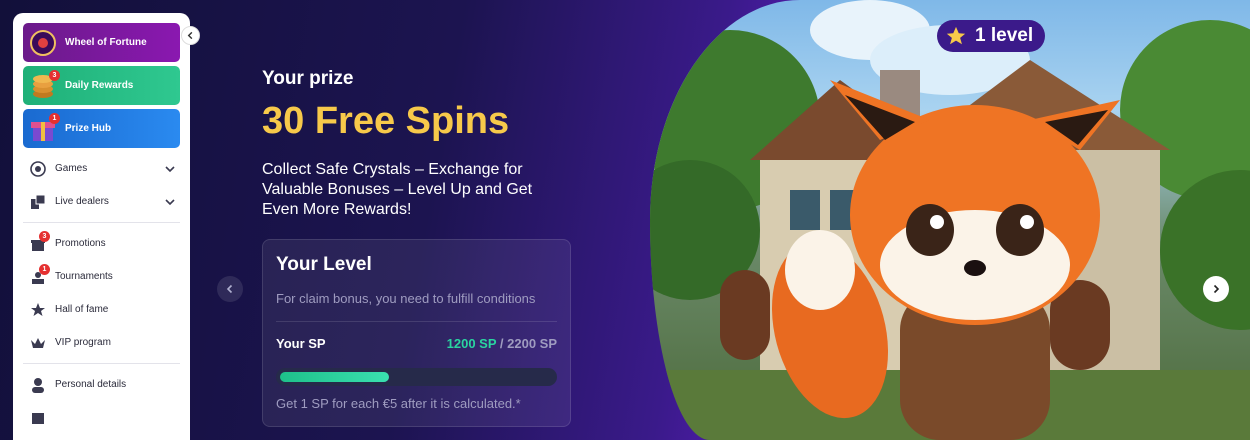  Describe the element at coordinates (71, 168) in the screenshot. I see `sidebar-item-label: Games` at that location.